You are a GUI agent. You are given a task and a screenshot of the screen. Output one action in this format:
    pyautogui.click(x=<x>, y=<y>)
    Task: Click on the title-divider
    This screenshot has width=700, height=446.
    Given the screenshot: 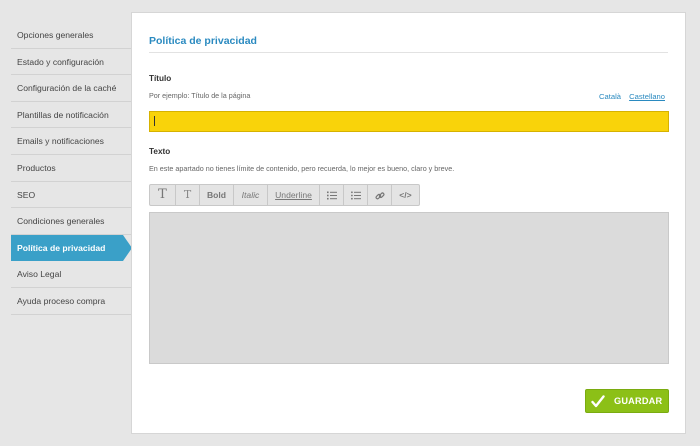 What is the action you would take?
    pyautogui.click(x=408, y=52)
    